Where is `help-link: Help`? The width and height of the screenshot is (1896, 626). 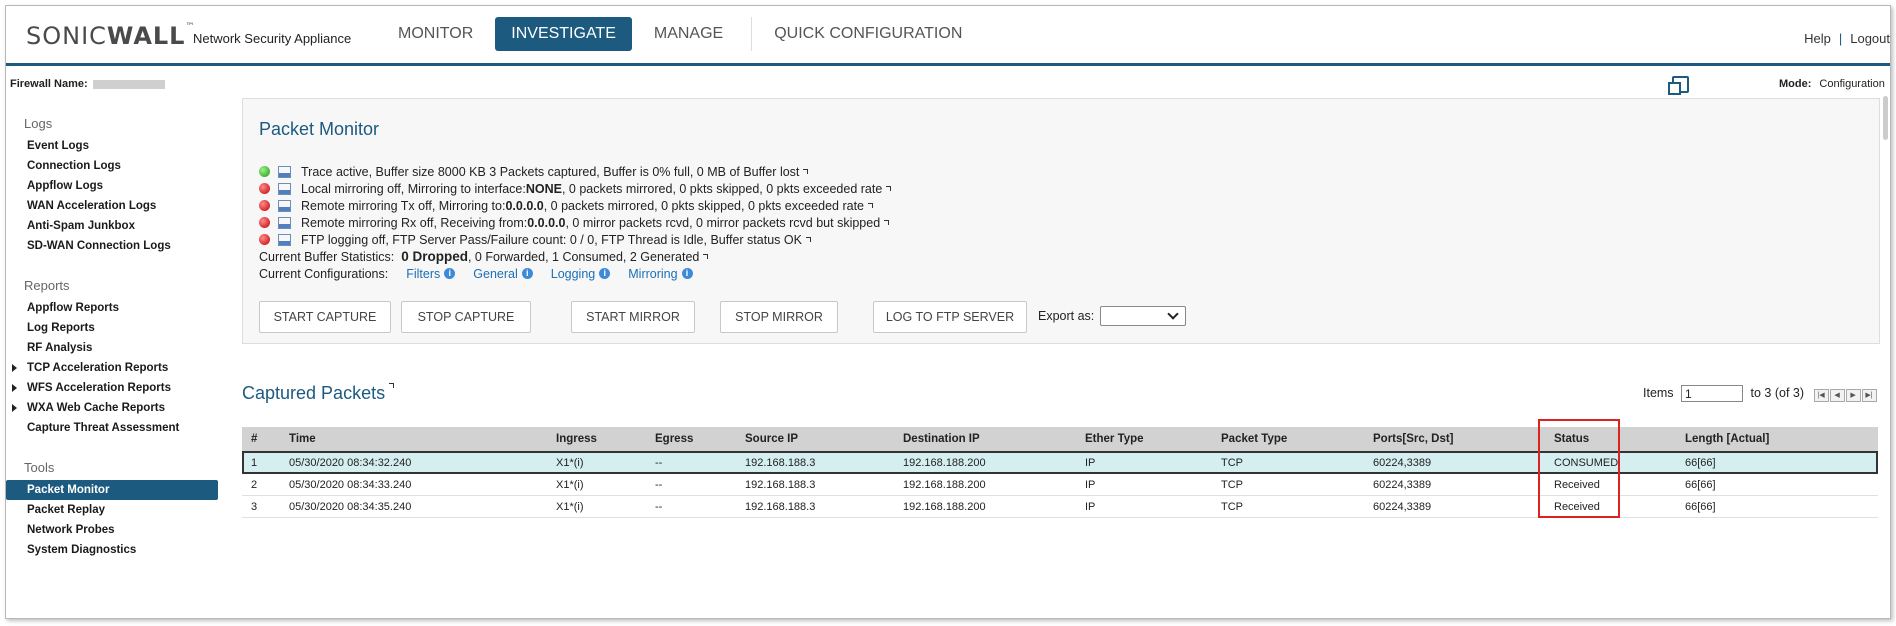
help-link: Help is located at coordinates (1817, 38).